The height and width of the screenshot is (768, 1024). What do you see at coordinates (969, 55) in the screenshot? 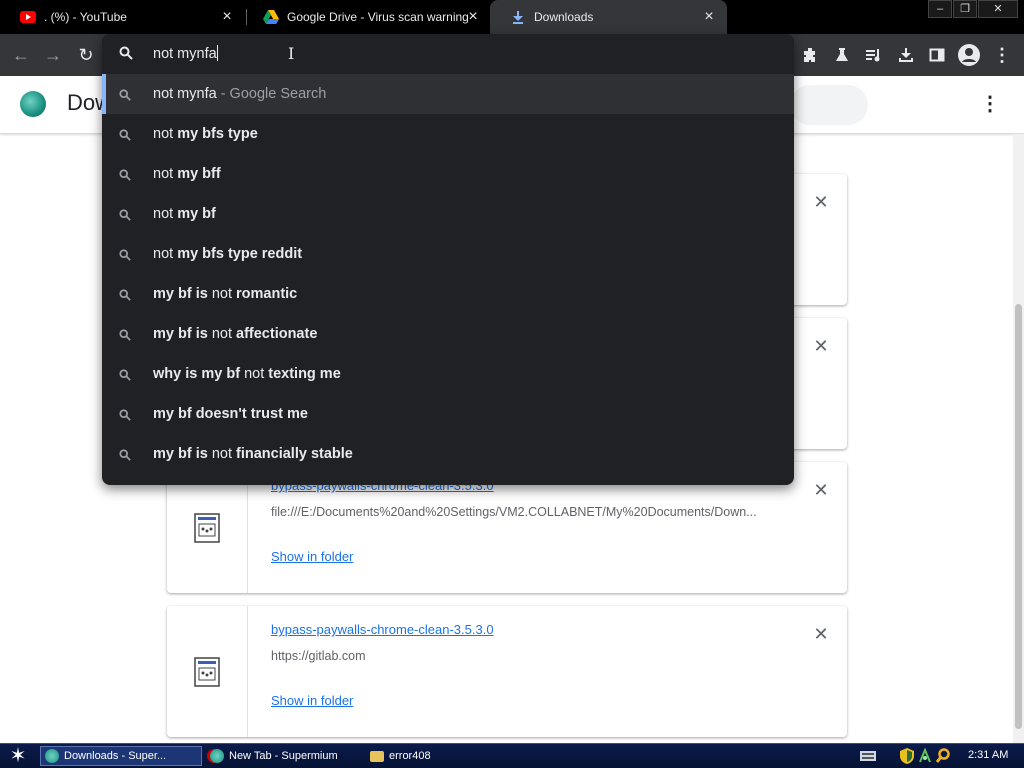
I see `profile-avatar-icon` at bounding box center [969, 55].